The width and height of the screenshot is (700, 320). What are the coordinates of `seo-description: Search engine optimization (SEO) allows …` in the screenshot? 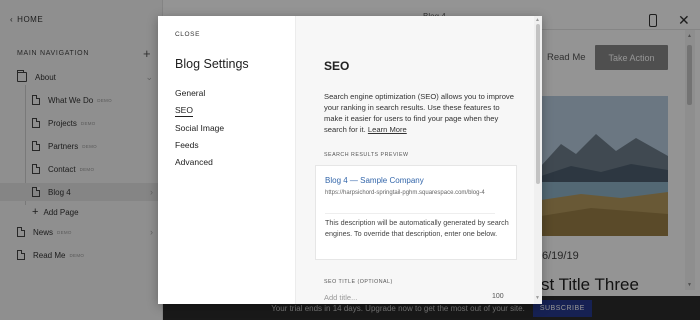 It's located at (419, 113).